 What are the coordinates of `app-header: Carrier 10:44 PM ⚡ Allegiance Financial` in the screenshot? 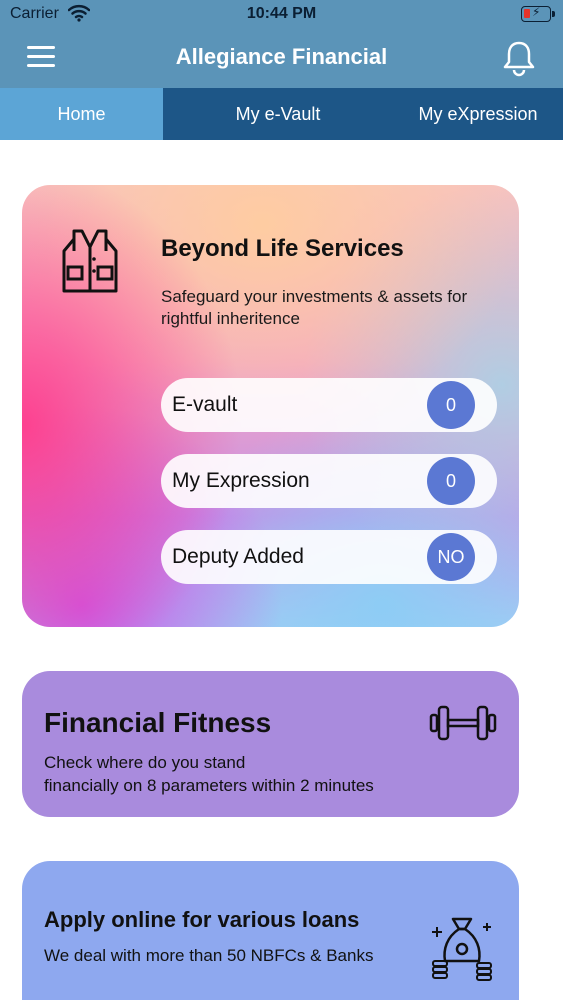 It's located at (281, 44).